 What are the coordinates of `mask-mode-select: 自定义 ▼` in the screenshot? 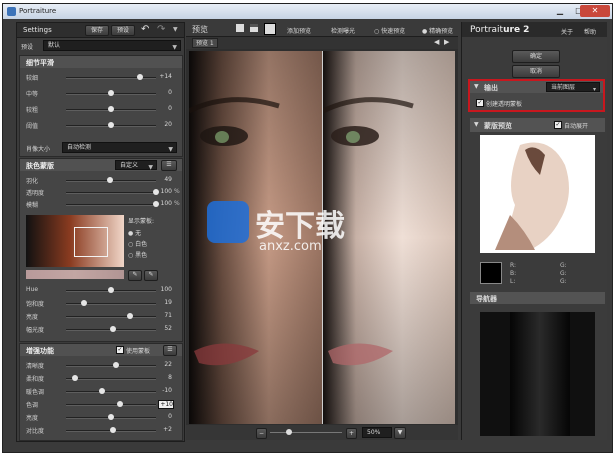 It's located at (136, 165).